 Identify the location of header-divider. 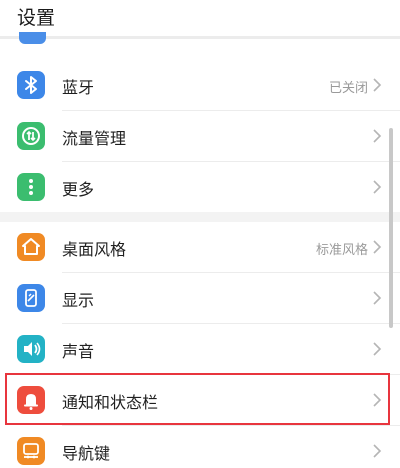
(200, 37).